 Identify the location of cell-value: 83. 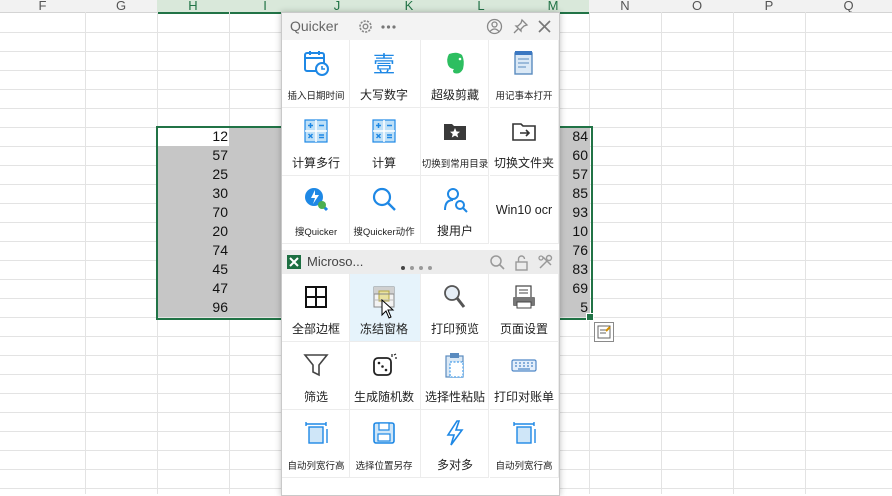
(574, 269).